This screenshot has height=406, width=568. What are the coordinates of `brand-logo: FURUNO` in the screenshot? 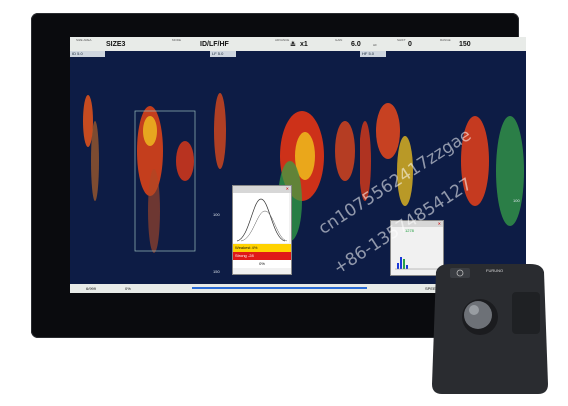 It's located at (495, 270).